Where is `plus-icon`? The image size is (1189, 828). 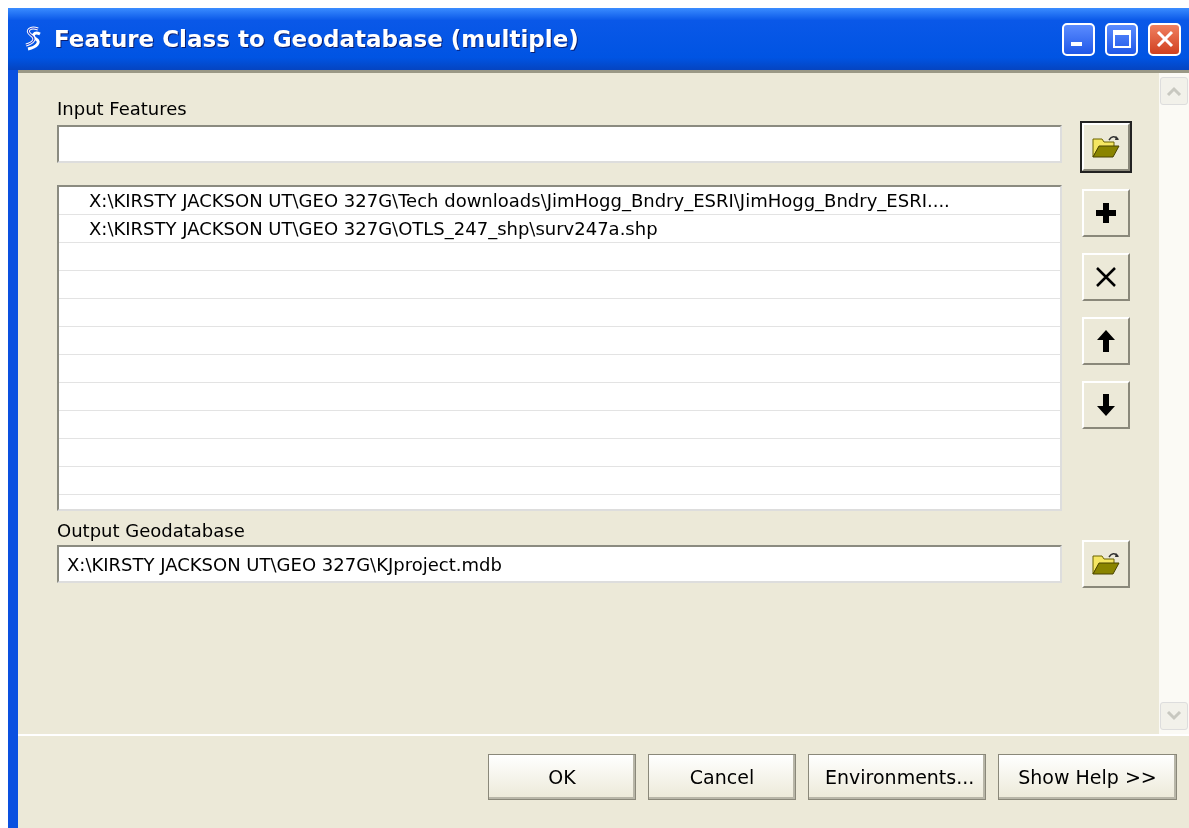
plus-icon is located at coordinates (1106, 213).